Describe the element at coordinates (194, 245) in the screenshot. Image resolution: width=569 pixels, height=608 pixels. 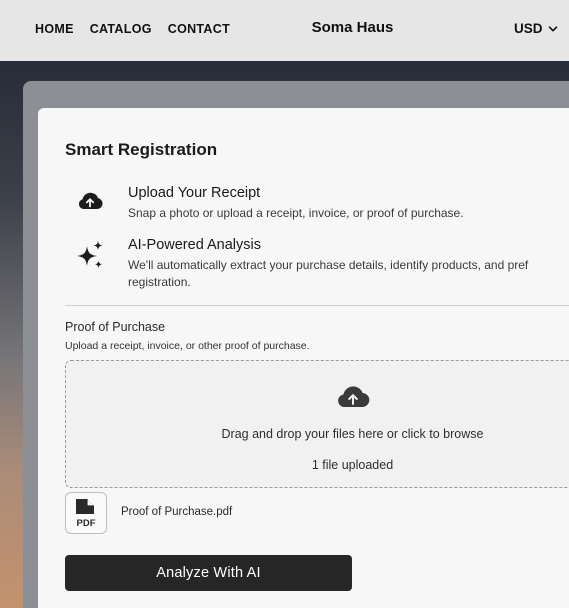
I see `feature-heading: AI-Powered Analysis` at that location.